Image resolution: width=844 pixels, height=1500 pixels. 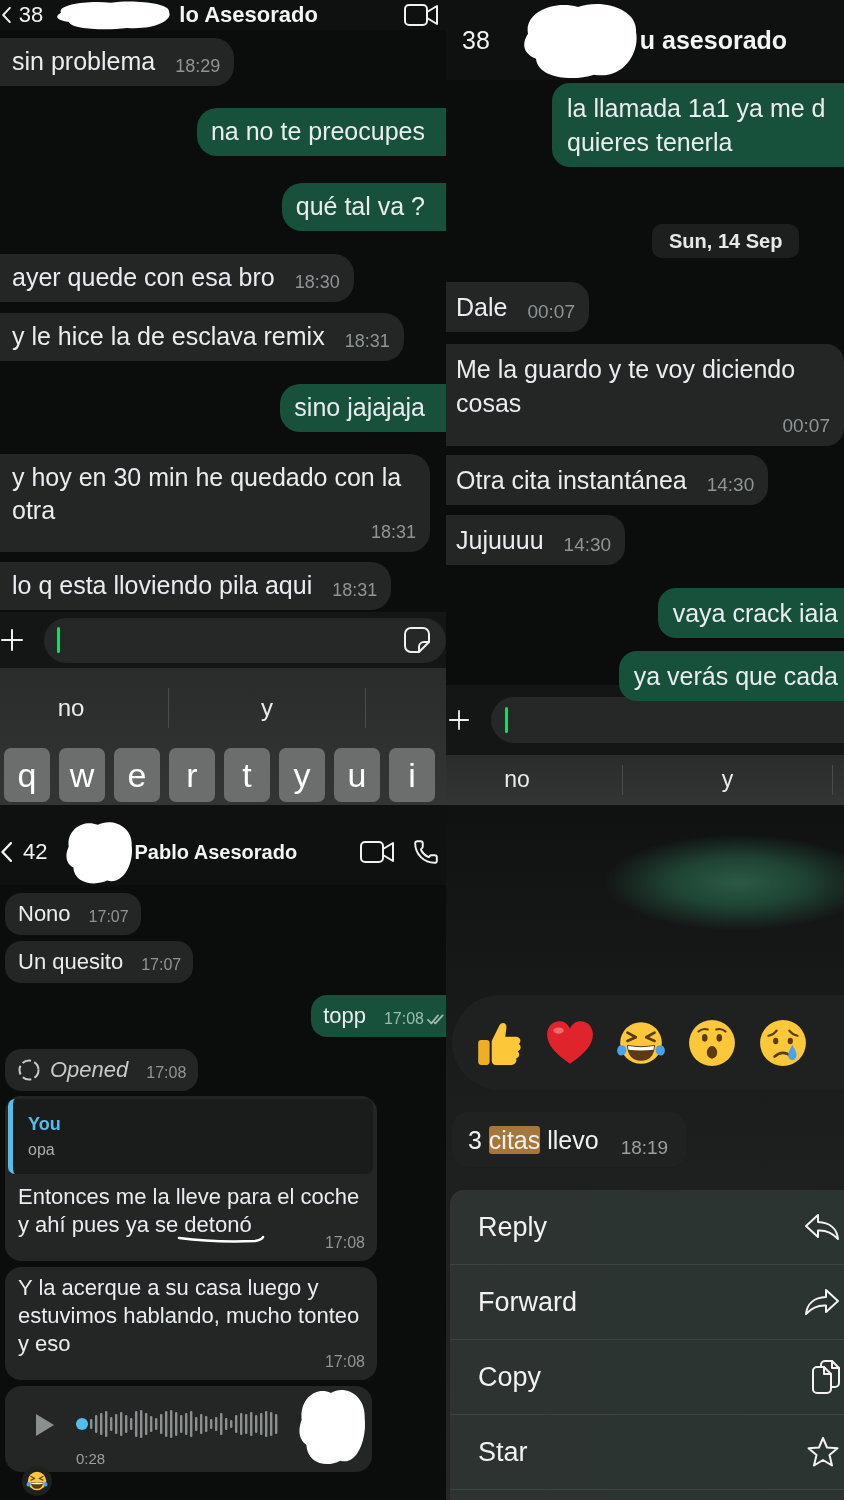 I want to click on keyboard-key: e, so click(x=137, y=775).